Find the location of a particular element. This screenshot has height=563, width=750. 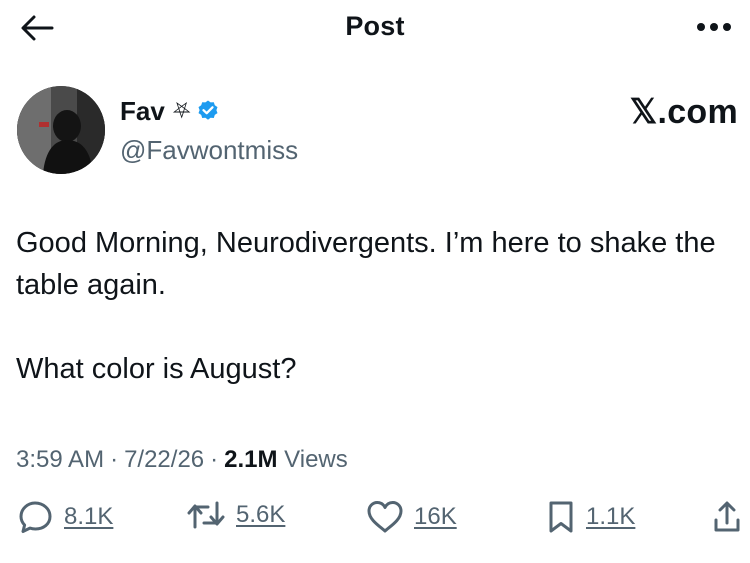

post-time: 3:59 AM is located at coordinates (60, 460).